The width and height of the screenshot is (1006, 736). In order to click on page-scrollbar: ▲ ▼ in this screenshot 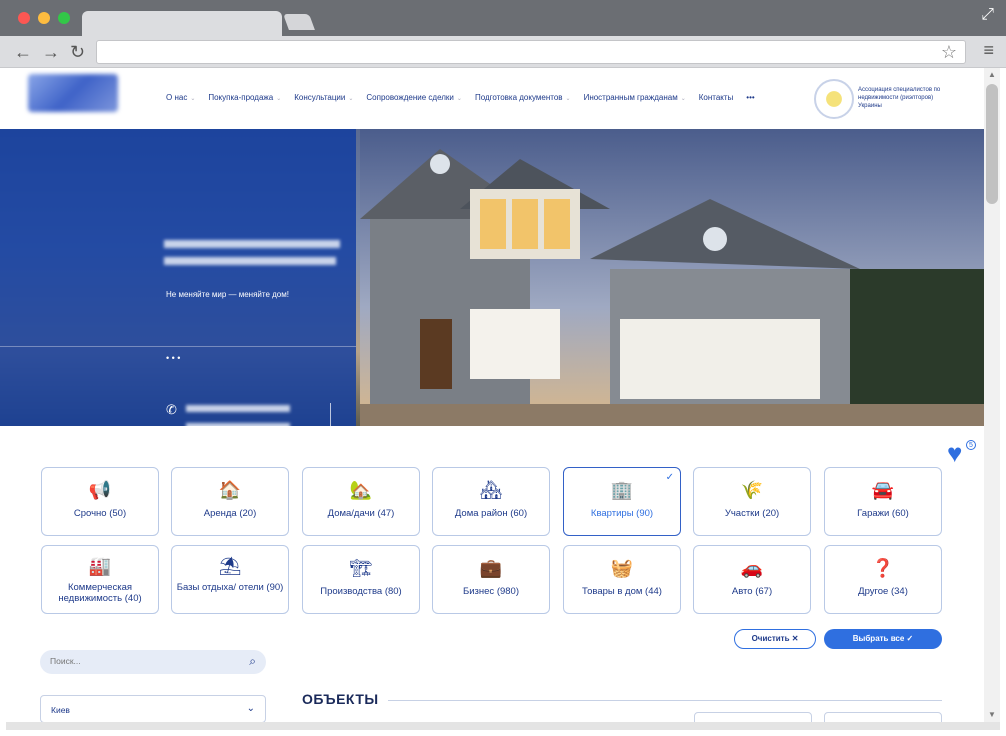, I will do `click(992, 395)`.